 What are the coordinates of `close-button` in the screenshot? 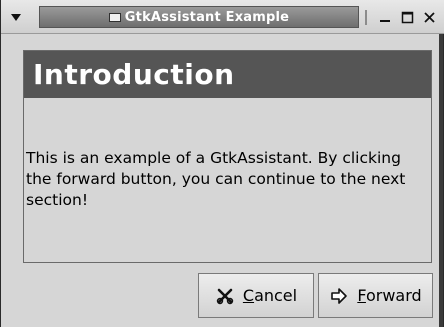 It's located at (429, 17).